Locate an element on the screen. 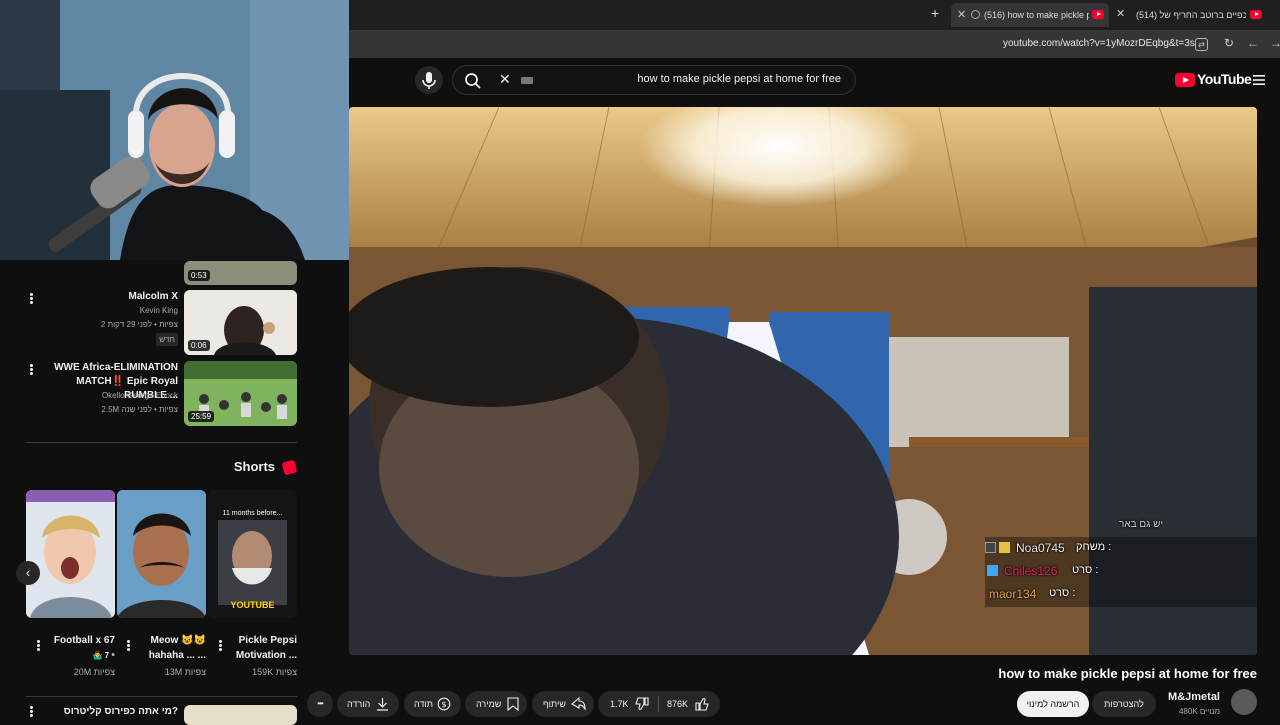  shorts-heading: Shorts is located at coordinates (254, 466).